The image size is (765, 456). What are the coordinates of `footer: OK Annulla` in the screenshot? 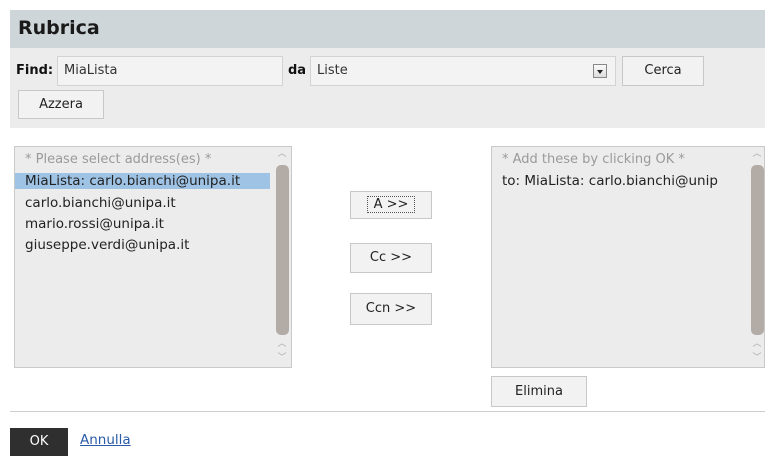 It's located at (387, 433).